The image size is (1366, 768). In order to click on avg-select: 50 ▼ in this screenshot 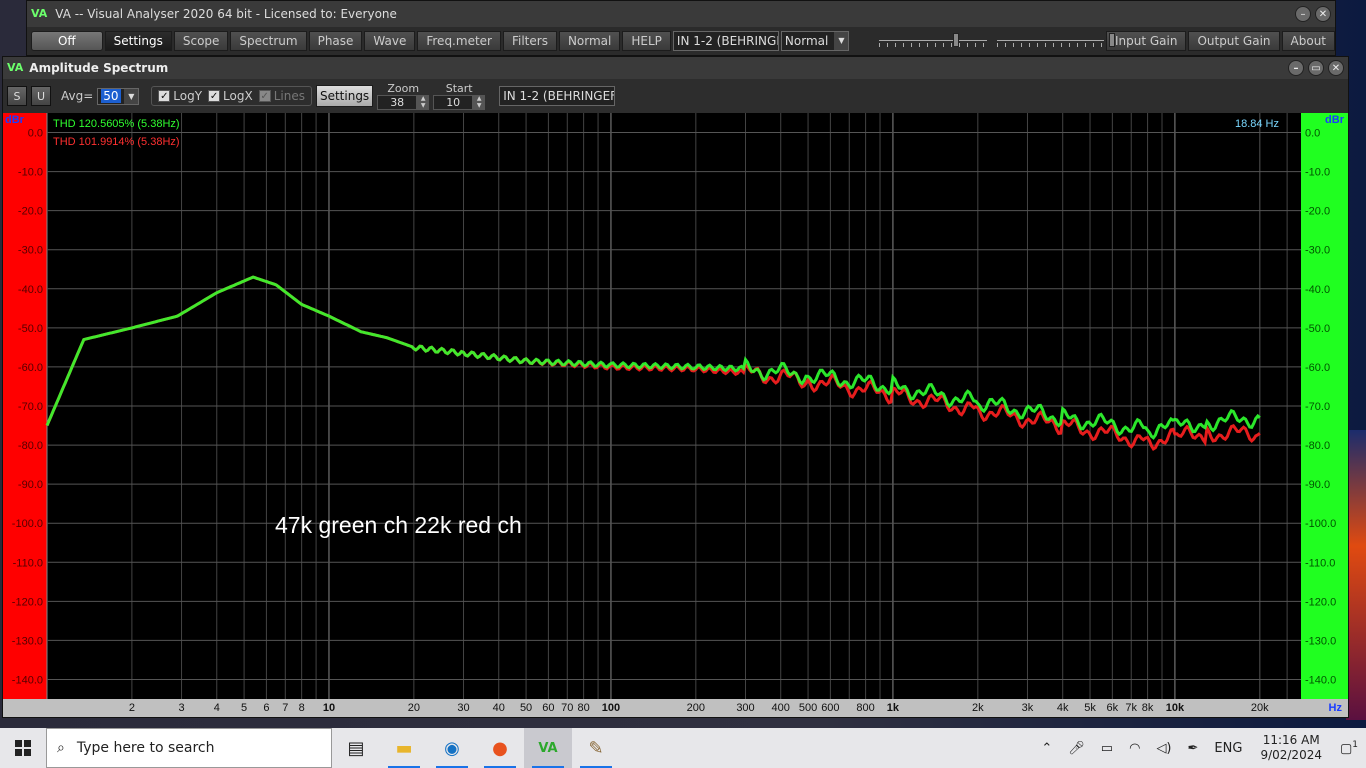, I will do `click(118, 96)`.